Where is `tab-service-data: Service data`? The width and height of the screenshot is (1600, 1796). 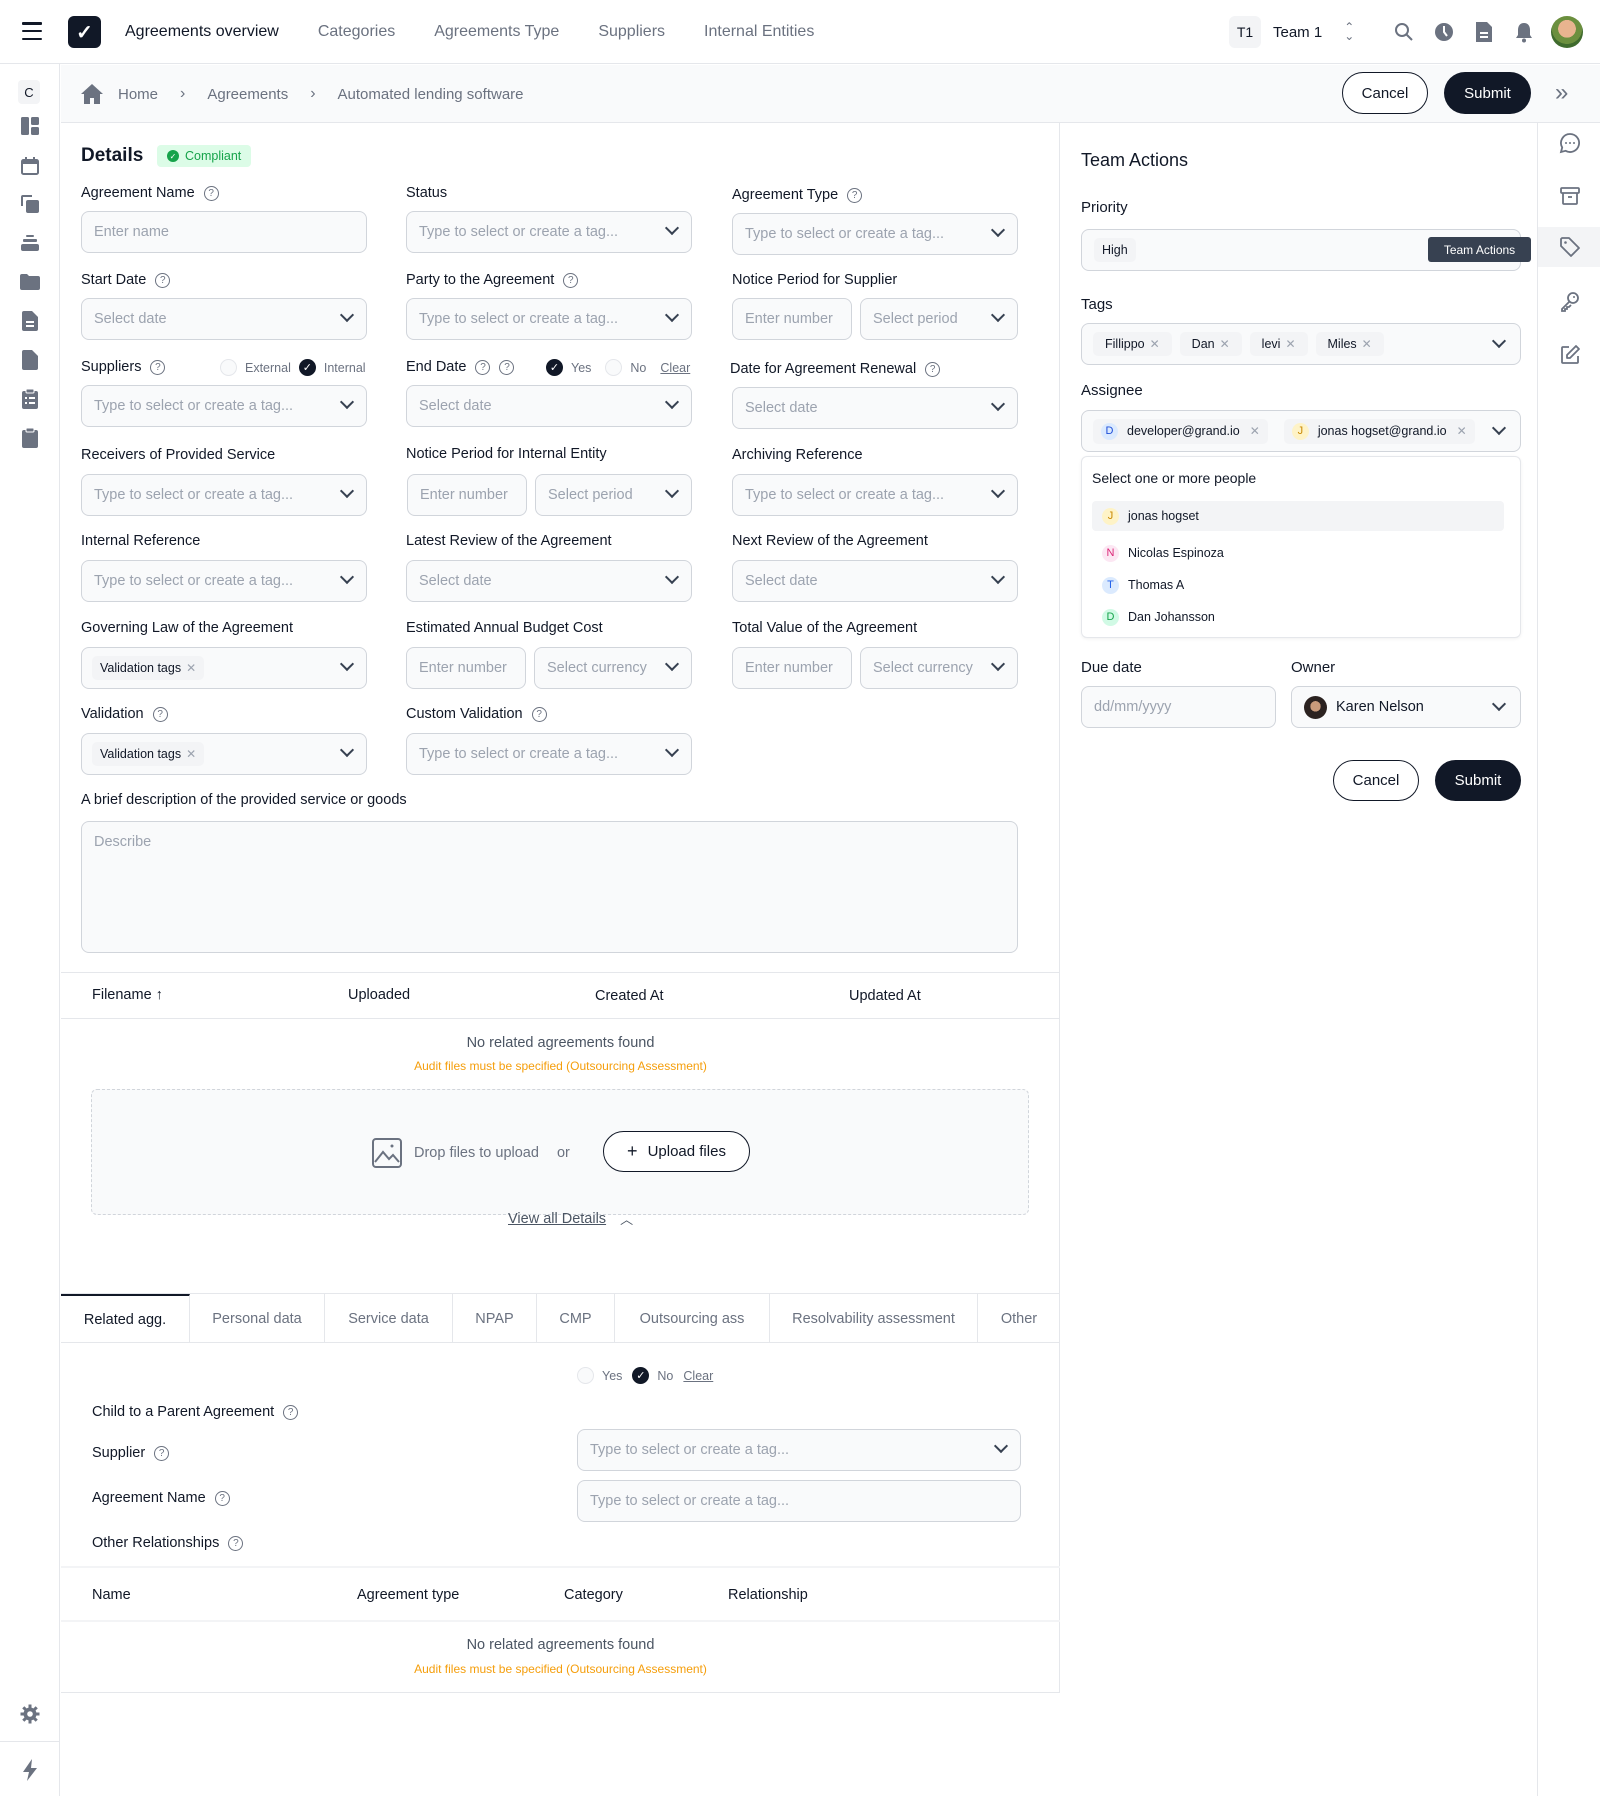 tab-service-data: Service data is located at coordinates (389, 1318).